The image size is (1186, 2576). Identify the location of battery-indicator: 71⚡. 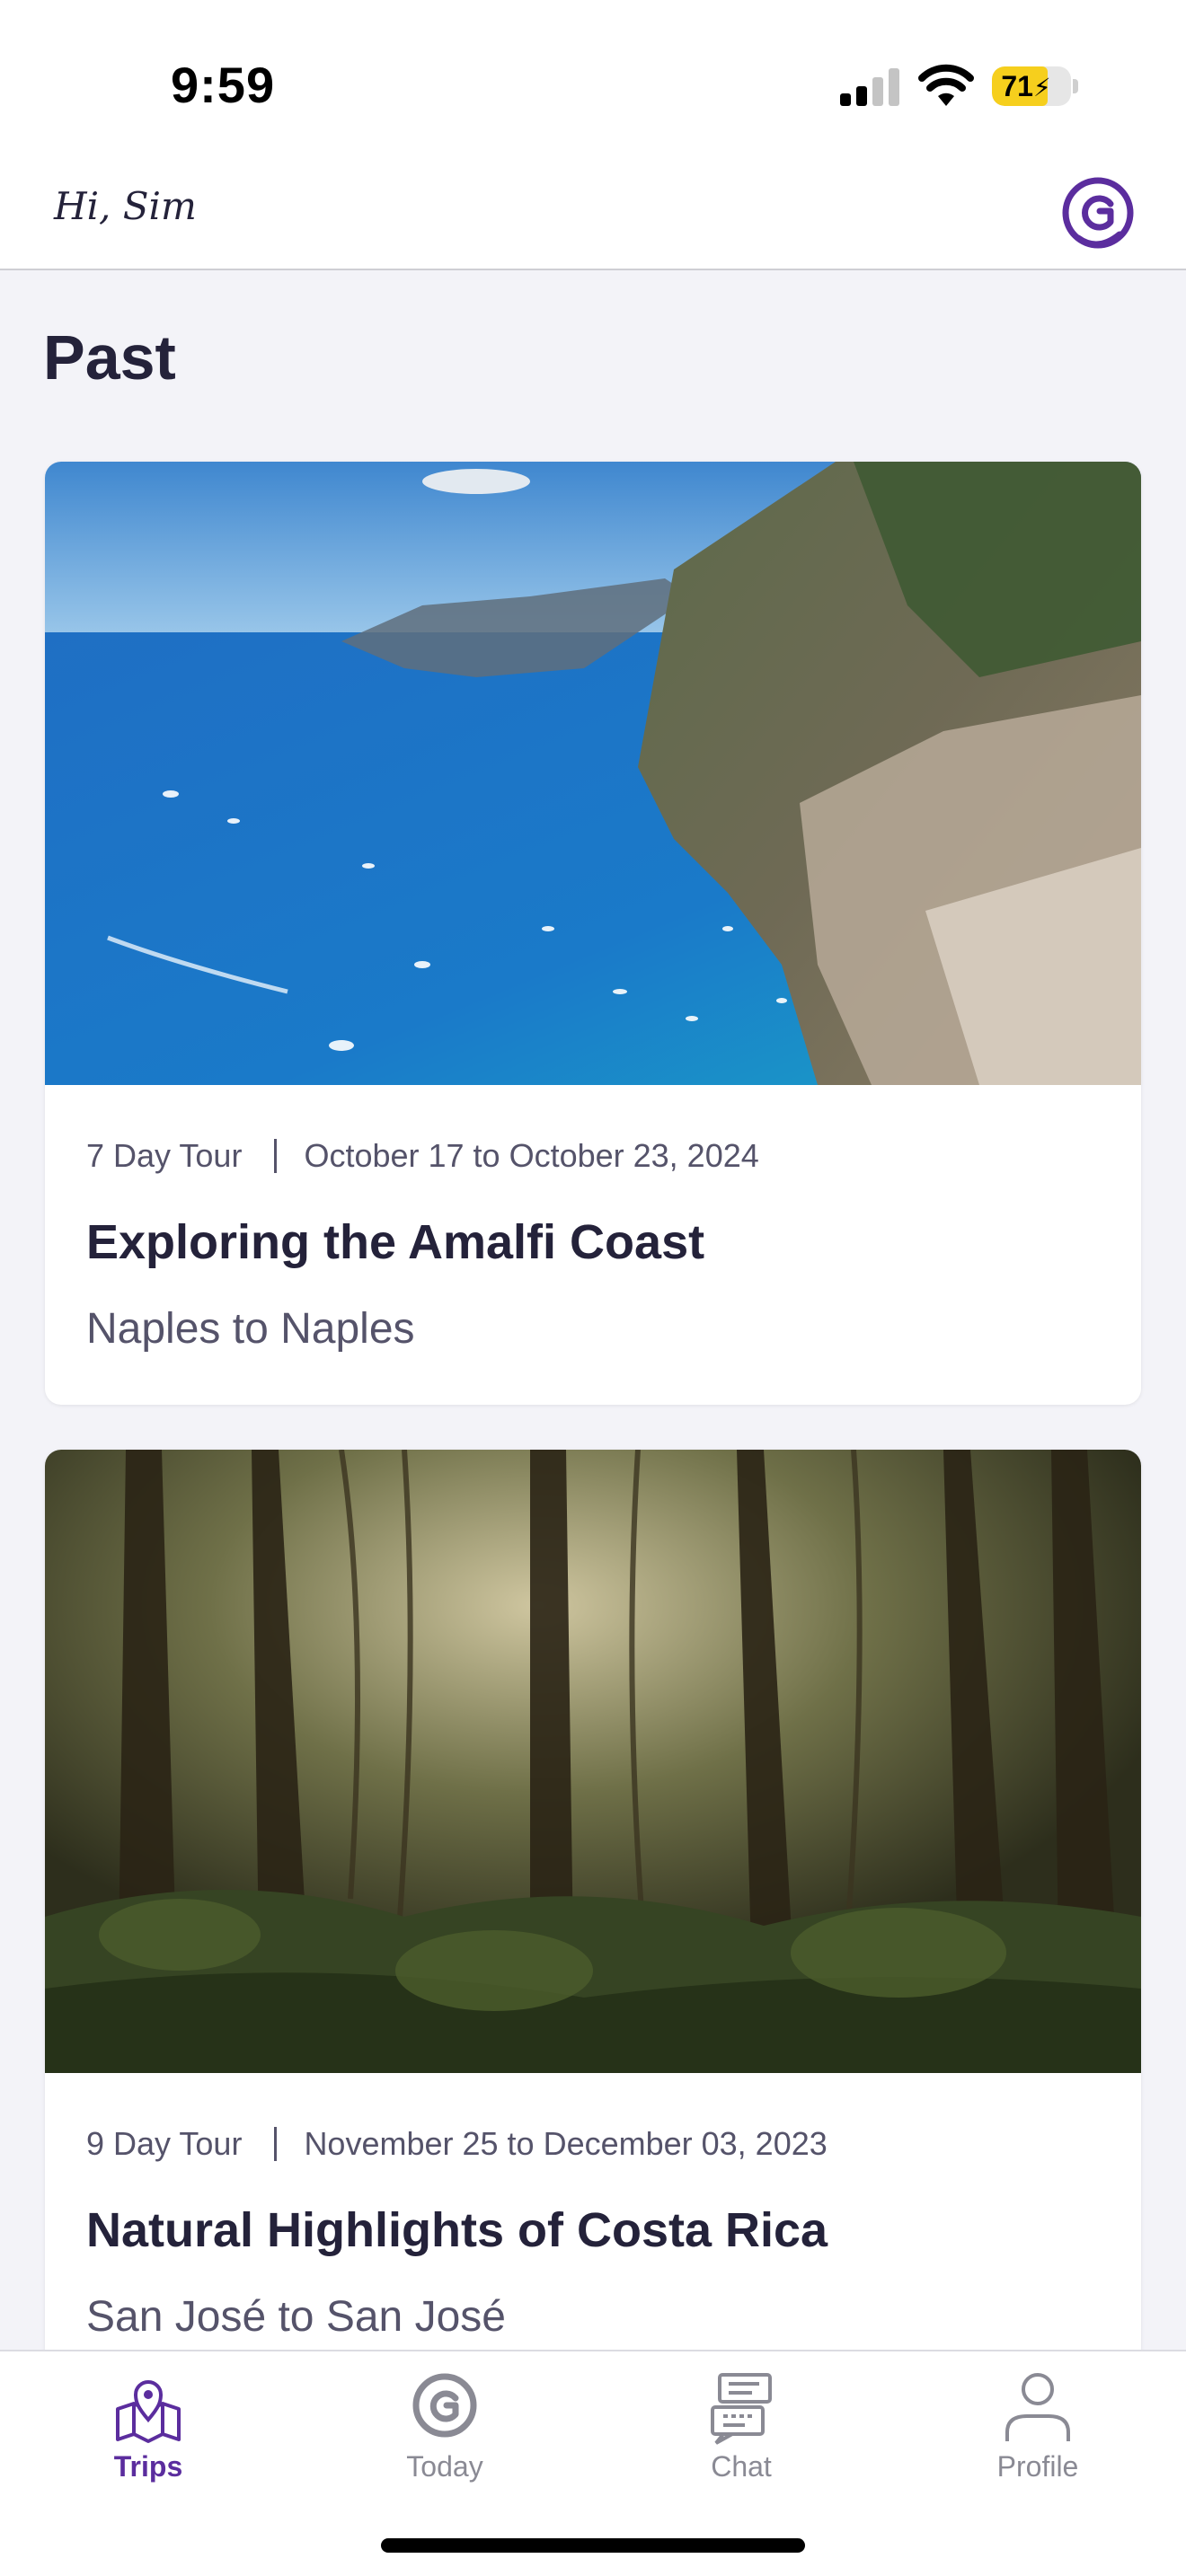
(1031, 86).